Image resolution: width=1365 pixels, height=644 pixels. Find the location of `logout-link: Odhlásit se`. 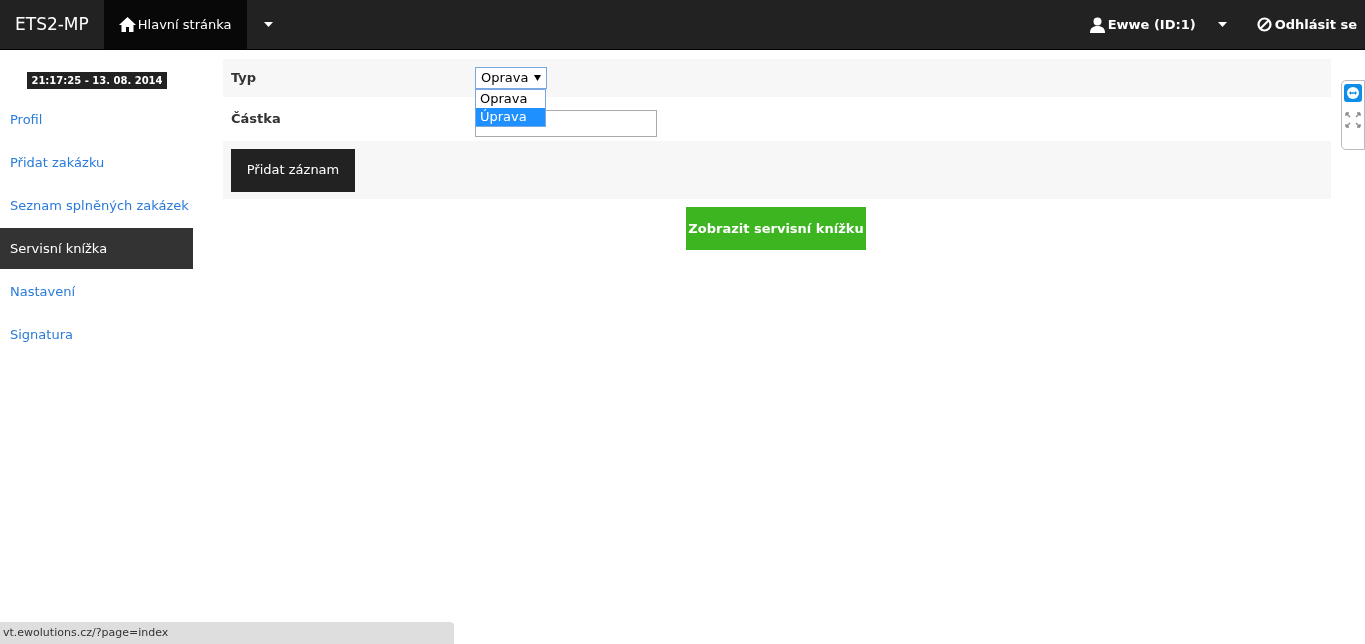

logout-link: Odhlásit se is located at coordinates (1306, 24).